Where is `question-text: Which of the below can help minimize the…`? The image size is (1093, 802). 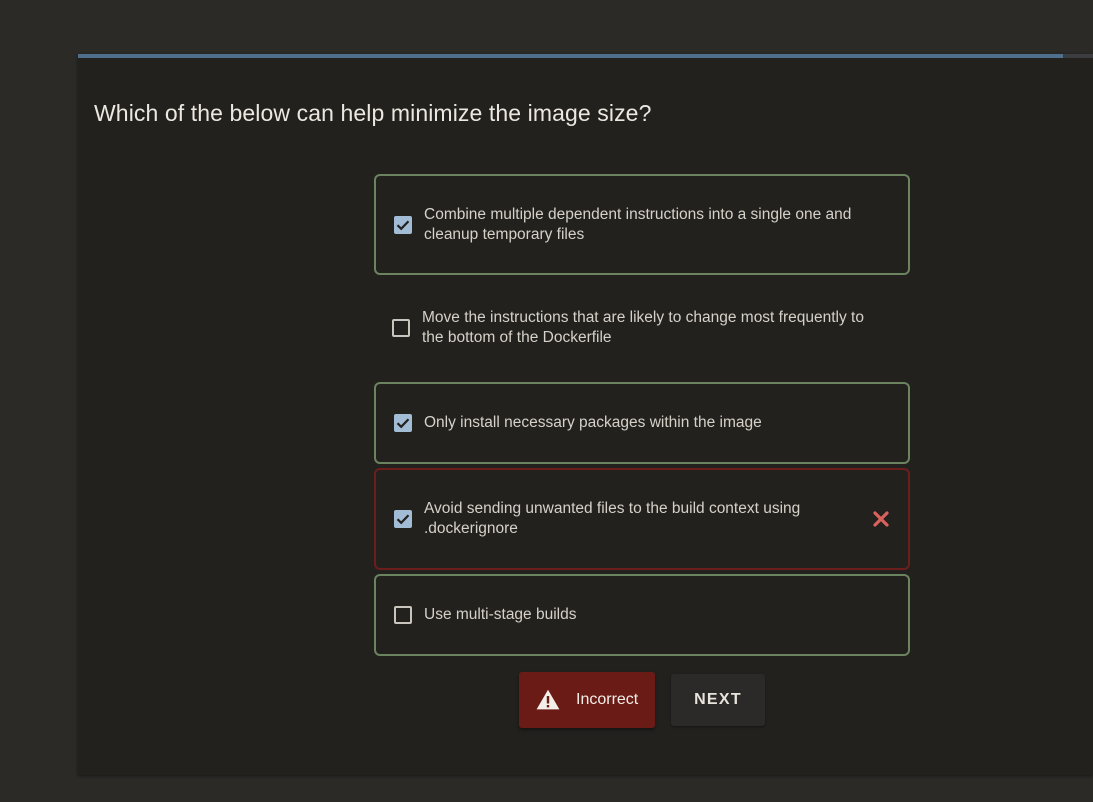
question-text: Which of the below can help minimize the… is located at coordinates (373, 113).